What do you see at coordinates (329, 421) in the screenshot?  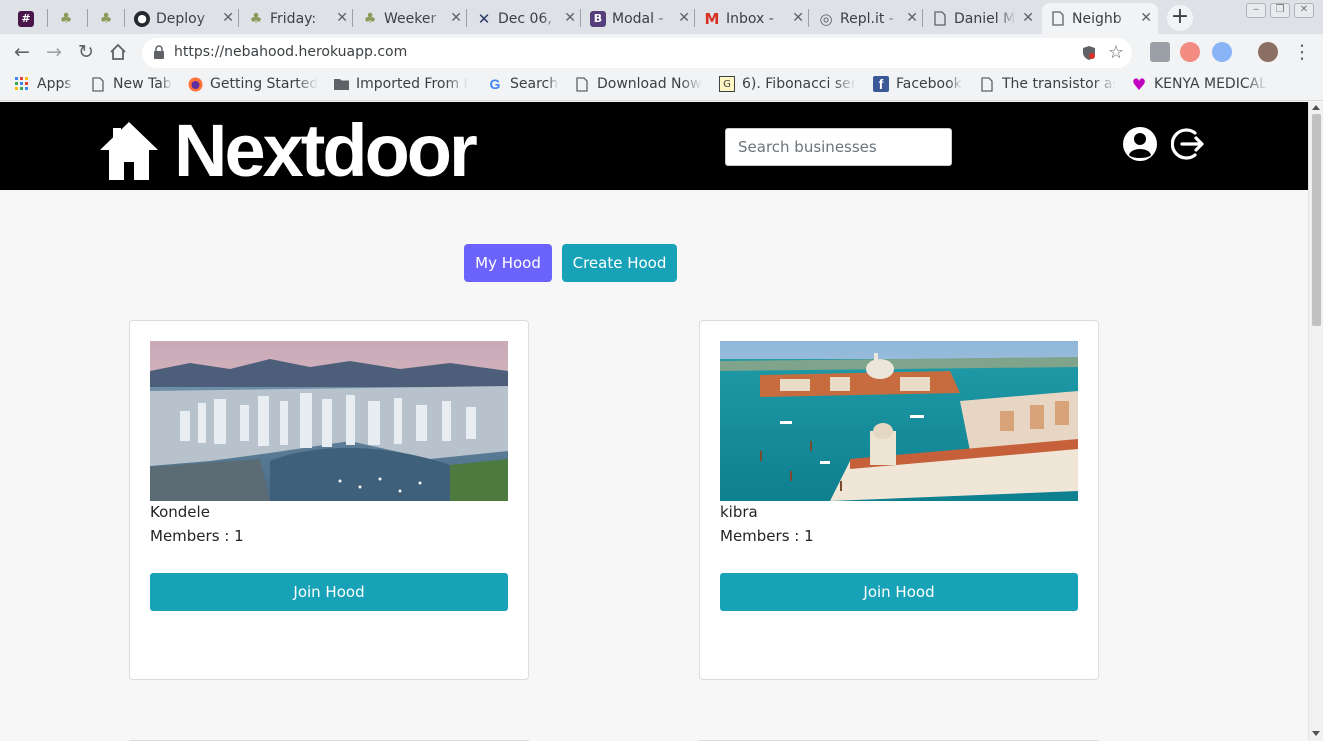 I see `city-skyline-photo` at bounding box center [329, 421].